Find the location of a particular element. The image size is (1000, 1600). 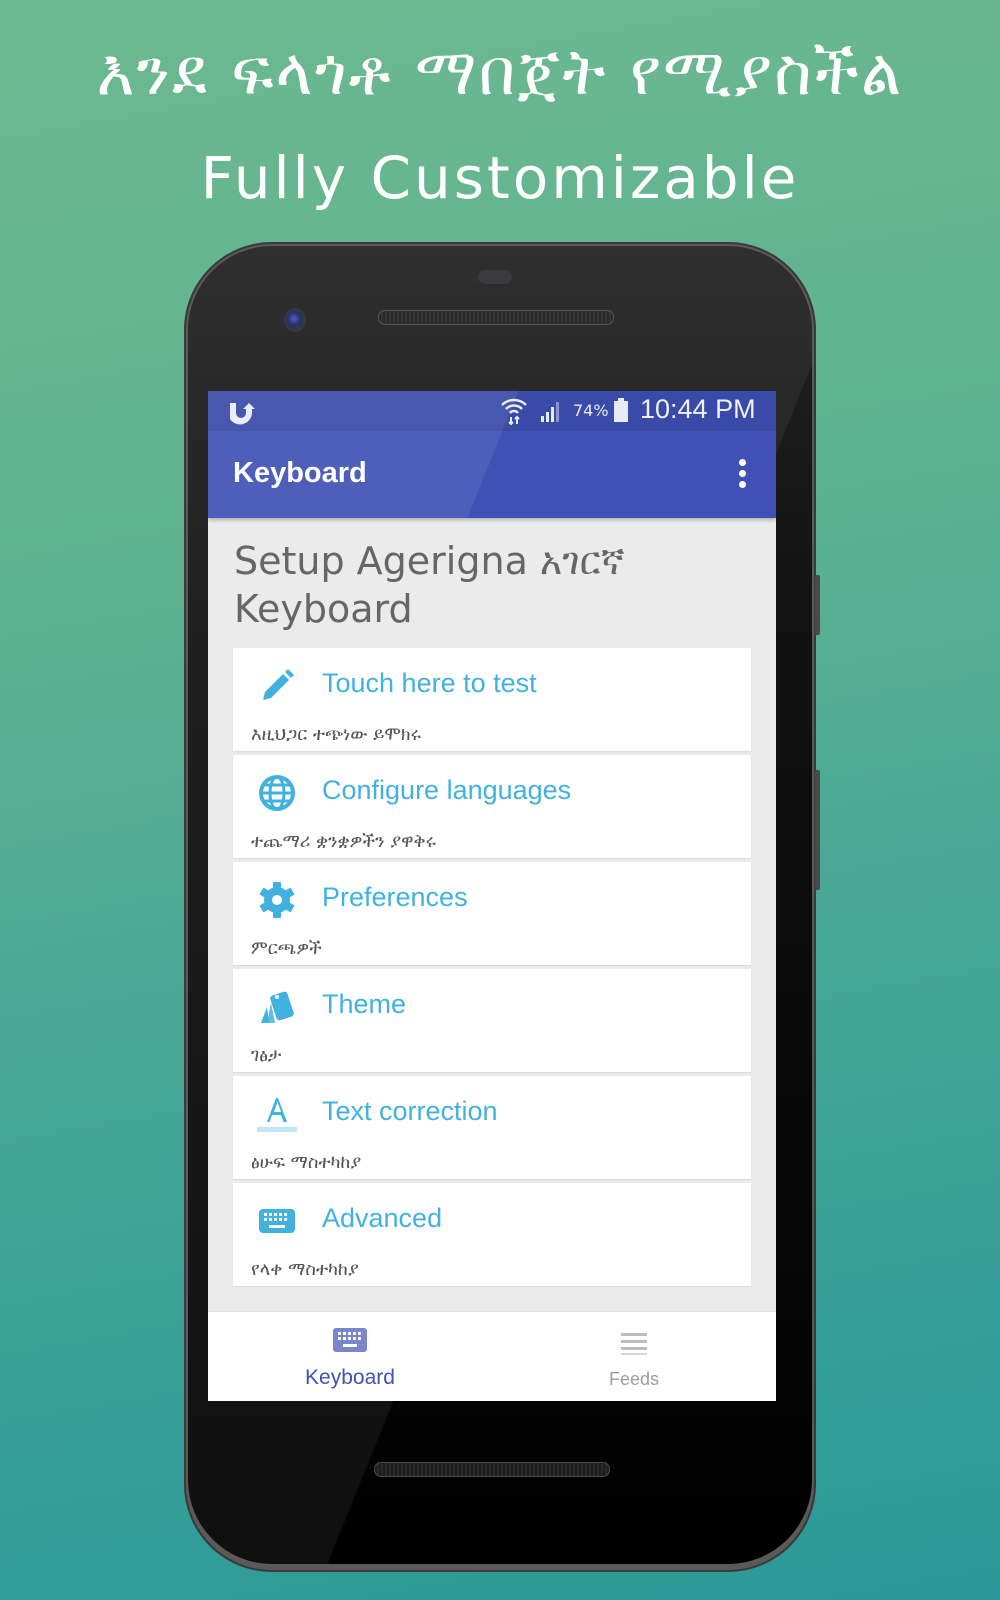

menu-item-subtitle: ፅሁፍ ማስተካከያ is located at coordinates (306, 1162).